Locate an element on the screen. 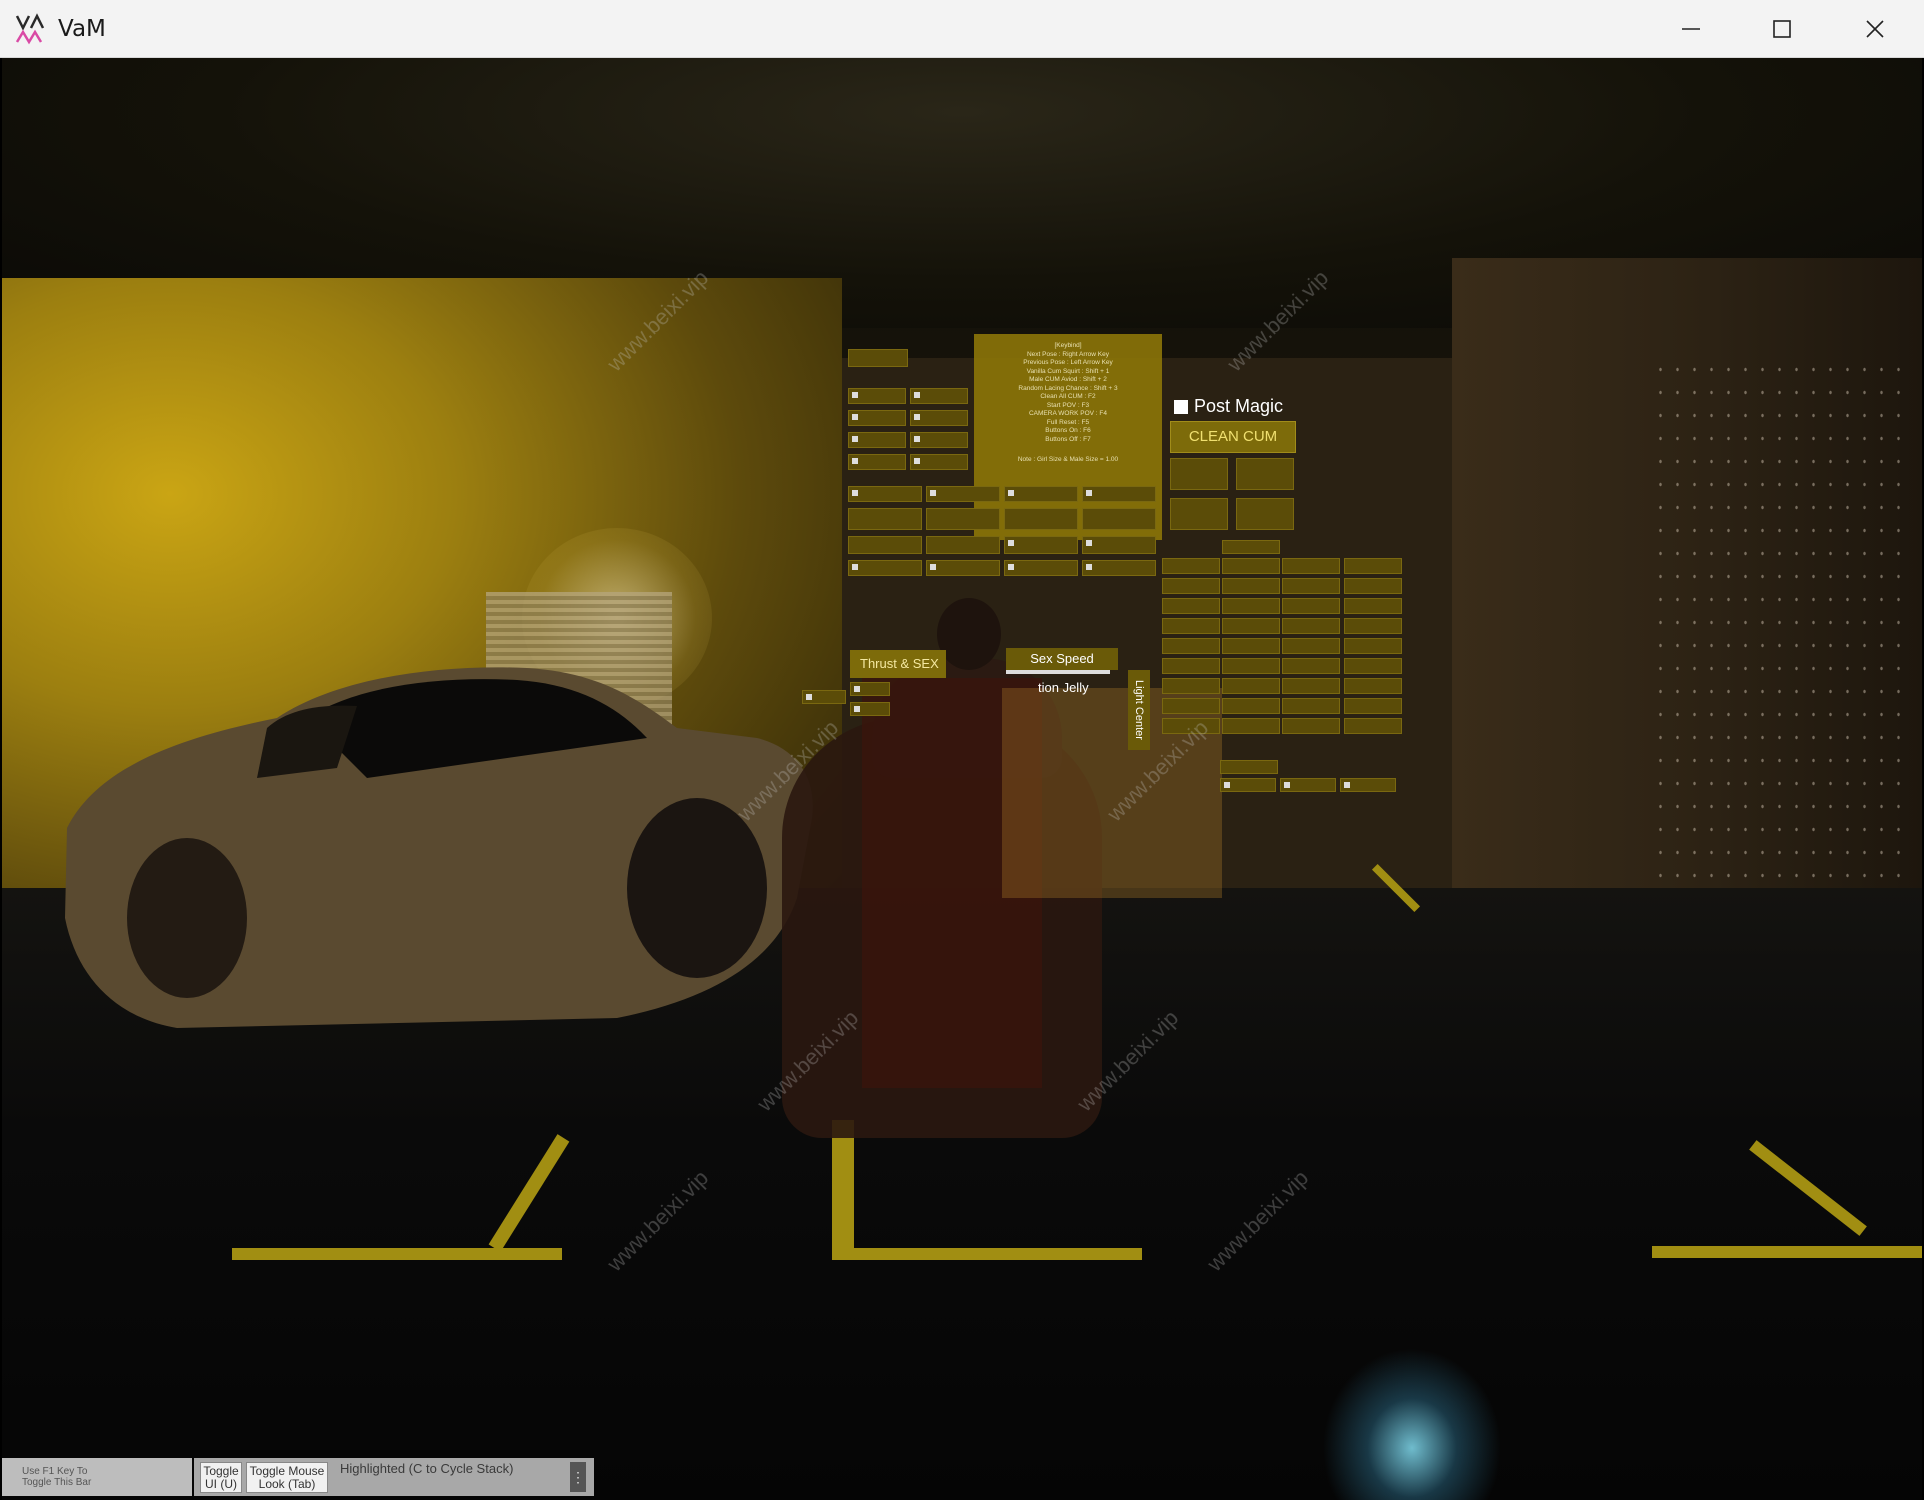  minimize-button is located at coordinates (1691, 29).